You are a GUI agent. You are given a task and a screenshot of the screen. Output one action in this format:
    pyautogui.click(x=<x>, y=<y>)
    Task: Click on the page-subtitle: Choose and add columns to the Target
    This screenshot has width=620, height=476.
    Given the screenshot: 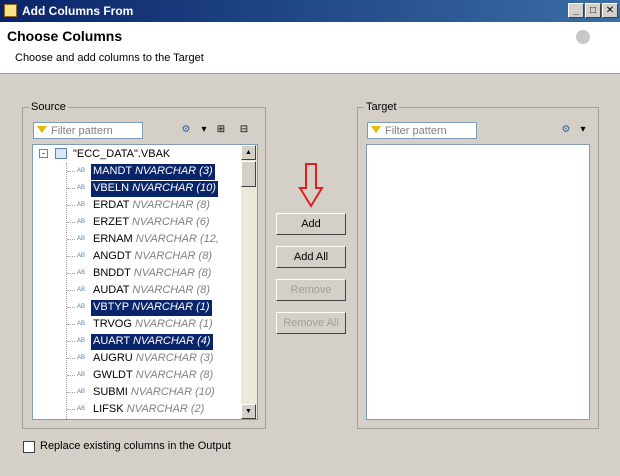 What is the action you would take?
    pyautogui.click(x=109, y=58)
    